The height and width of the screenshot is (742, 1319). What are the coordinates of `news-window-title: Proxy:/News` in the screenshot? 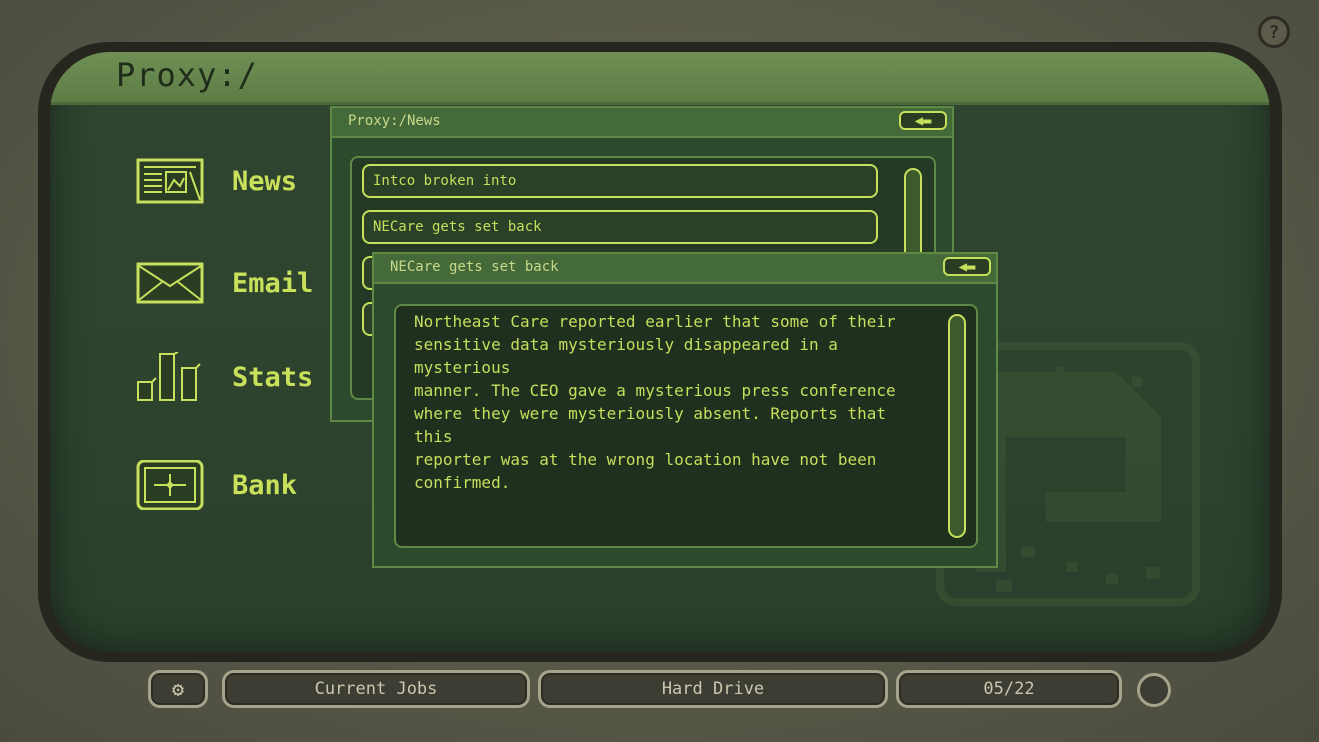 It's located at (394, 121).